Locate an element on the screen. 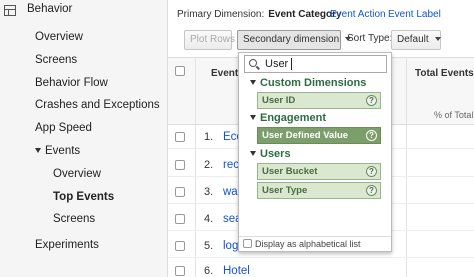 The height and width of the screenshot is (277, 474). sort-type-select: Default is located at coordinates (416, 40).